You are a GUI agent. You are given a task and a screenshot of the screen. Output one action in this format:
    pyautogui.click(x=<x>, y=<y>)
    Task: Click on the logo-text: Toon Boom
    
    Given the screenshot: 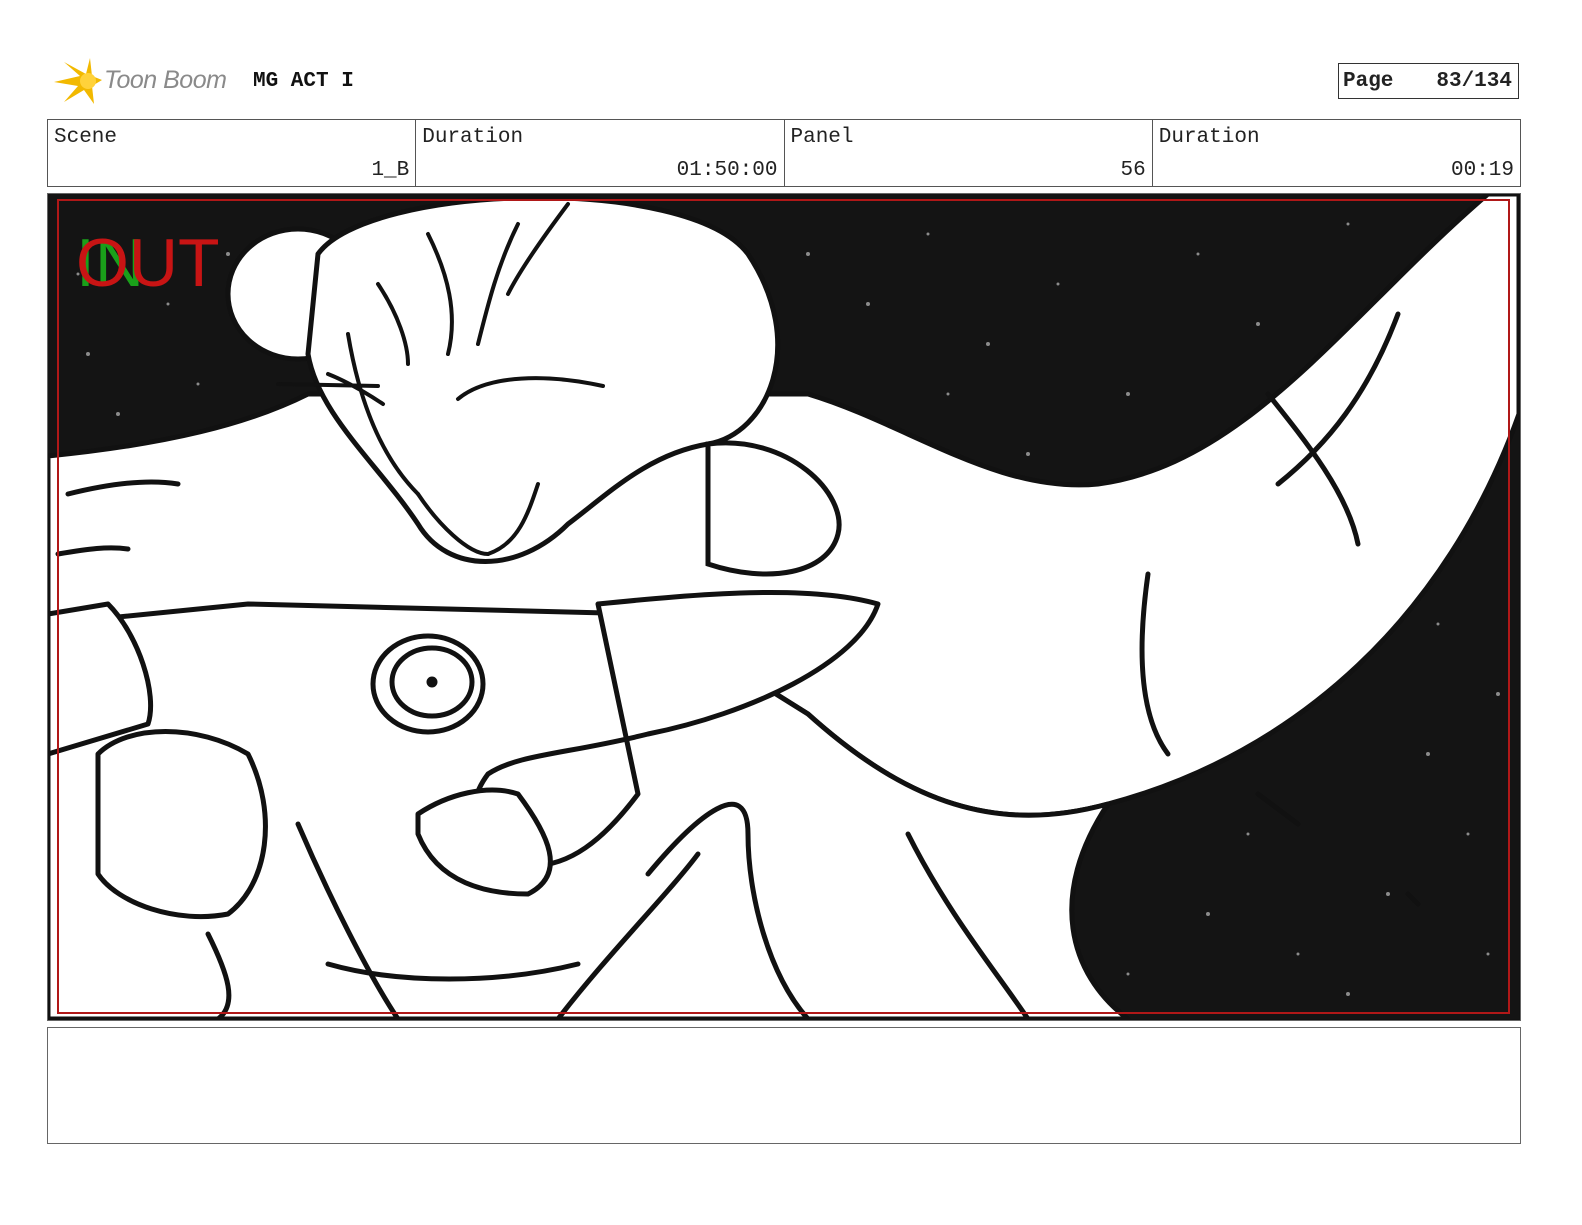 What is the action you would take?
    pyautogui.click(x=165, y=80)
    